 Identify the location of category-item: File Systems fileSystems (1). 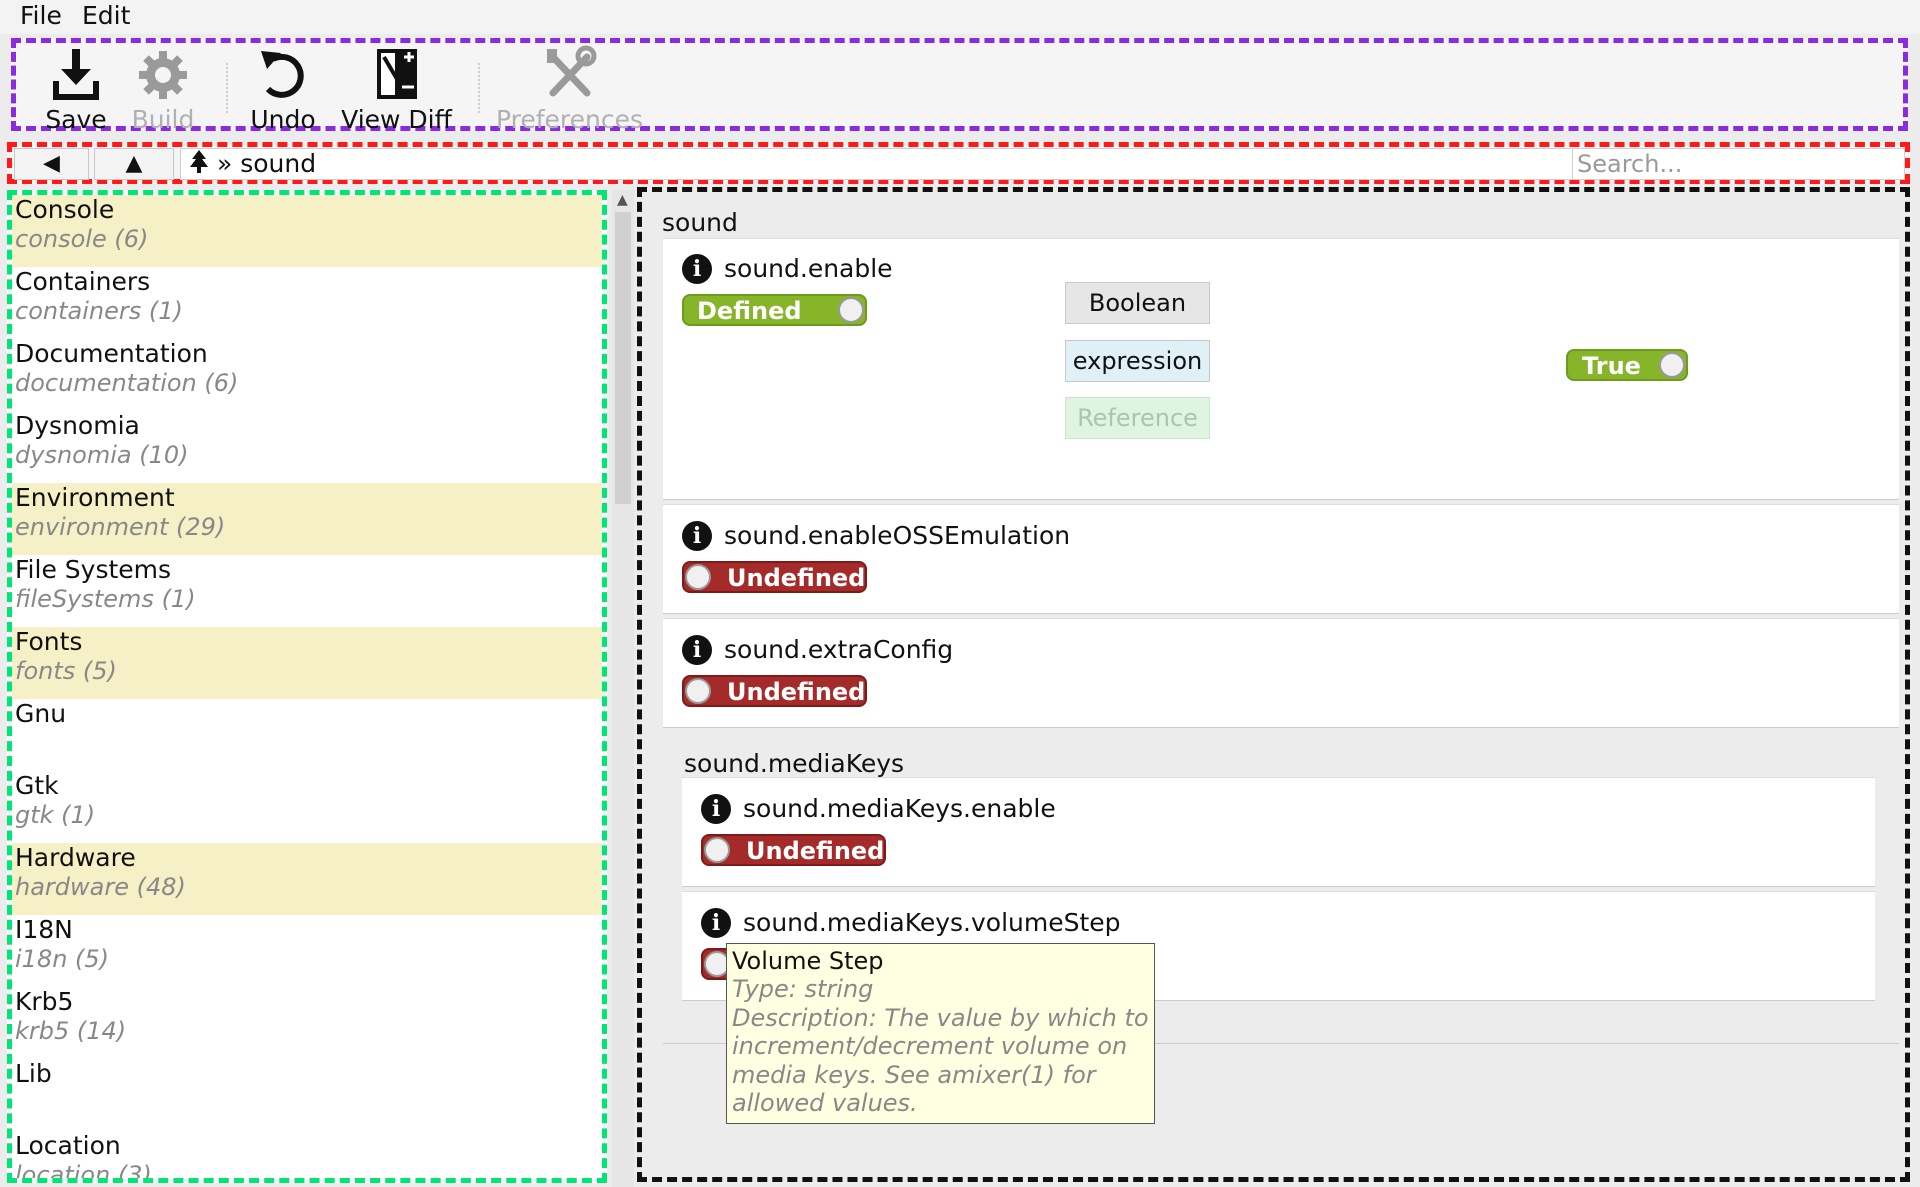
(307, 591).